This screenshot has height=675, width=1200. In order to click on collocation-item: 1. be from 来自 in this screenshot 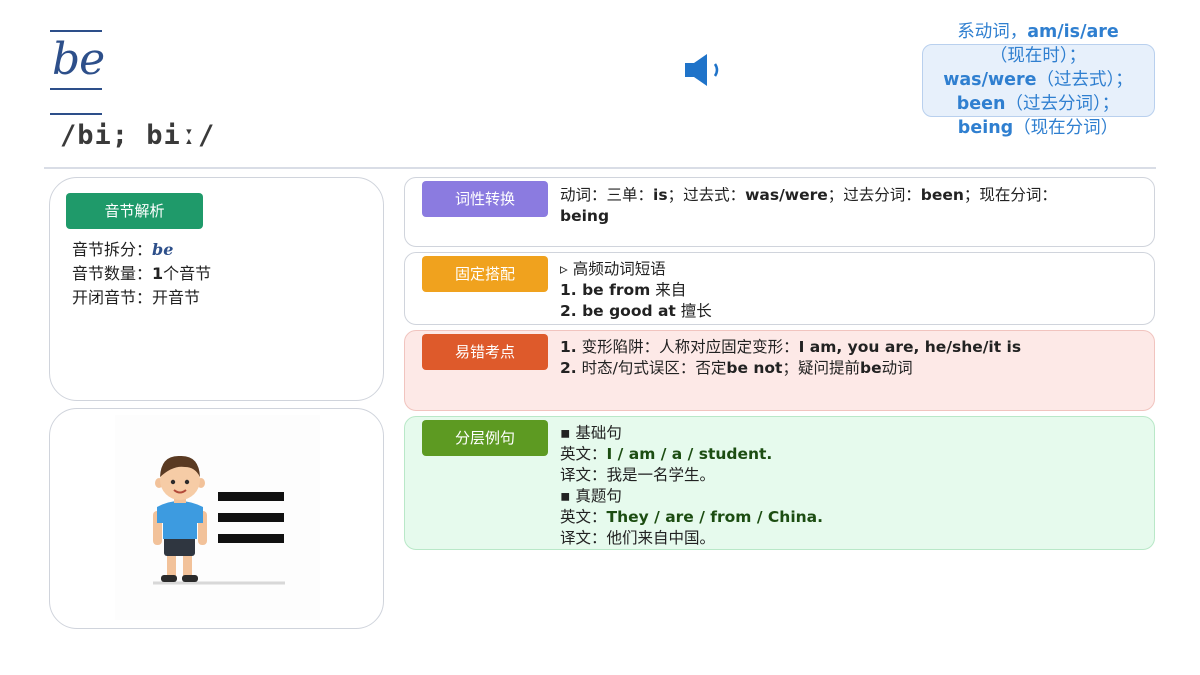, I will do `click(623, 290)`.